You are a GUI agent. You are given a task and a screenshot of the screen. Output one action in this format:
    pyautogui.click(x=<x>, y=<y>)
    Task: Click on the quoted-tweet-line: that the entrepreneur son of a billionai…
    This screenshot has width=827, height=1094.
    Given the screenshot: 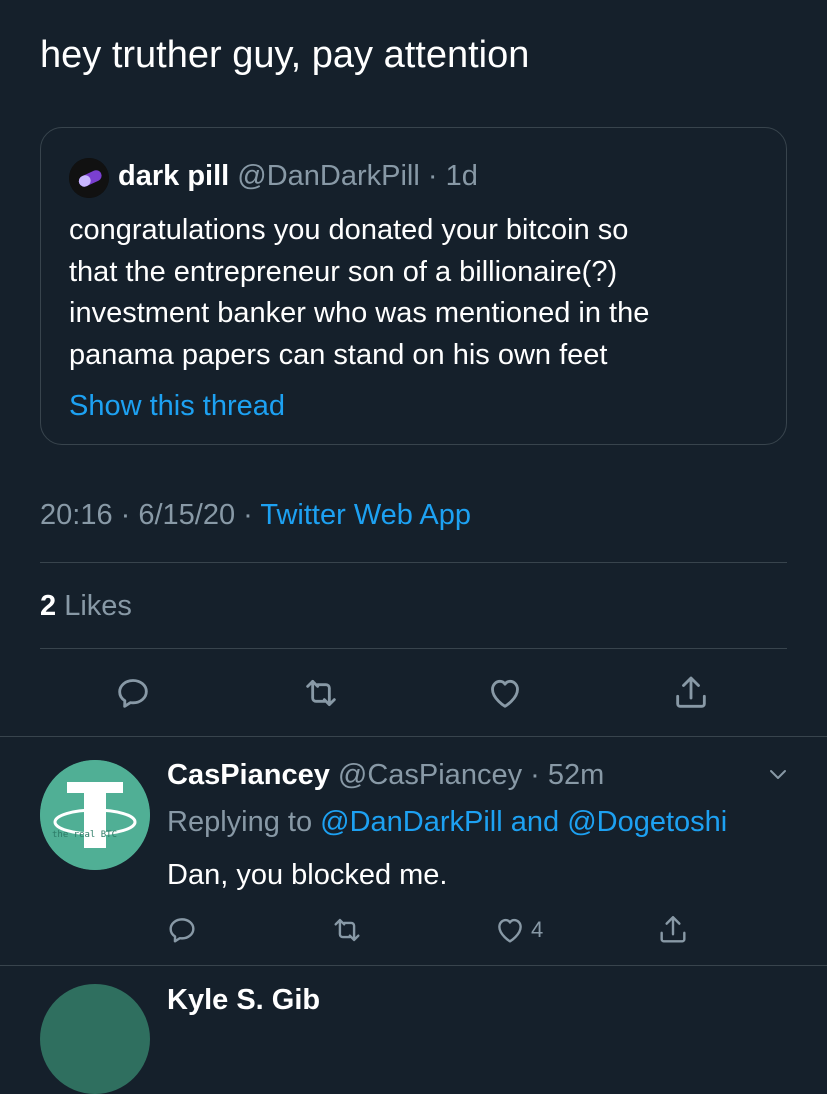 What is the action you would take?
    pyautogui.click(x=343, y=271)
    